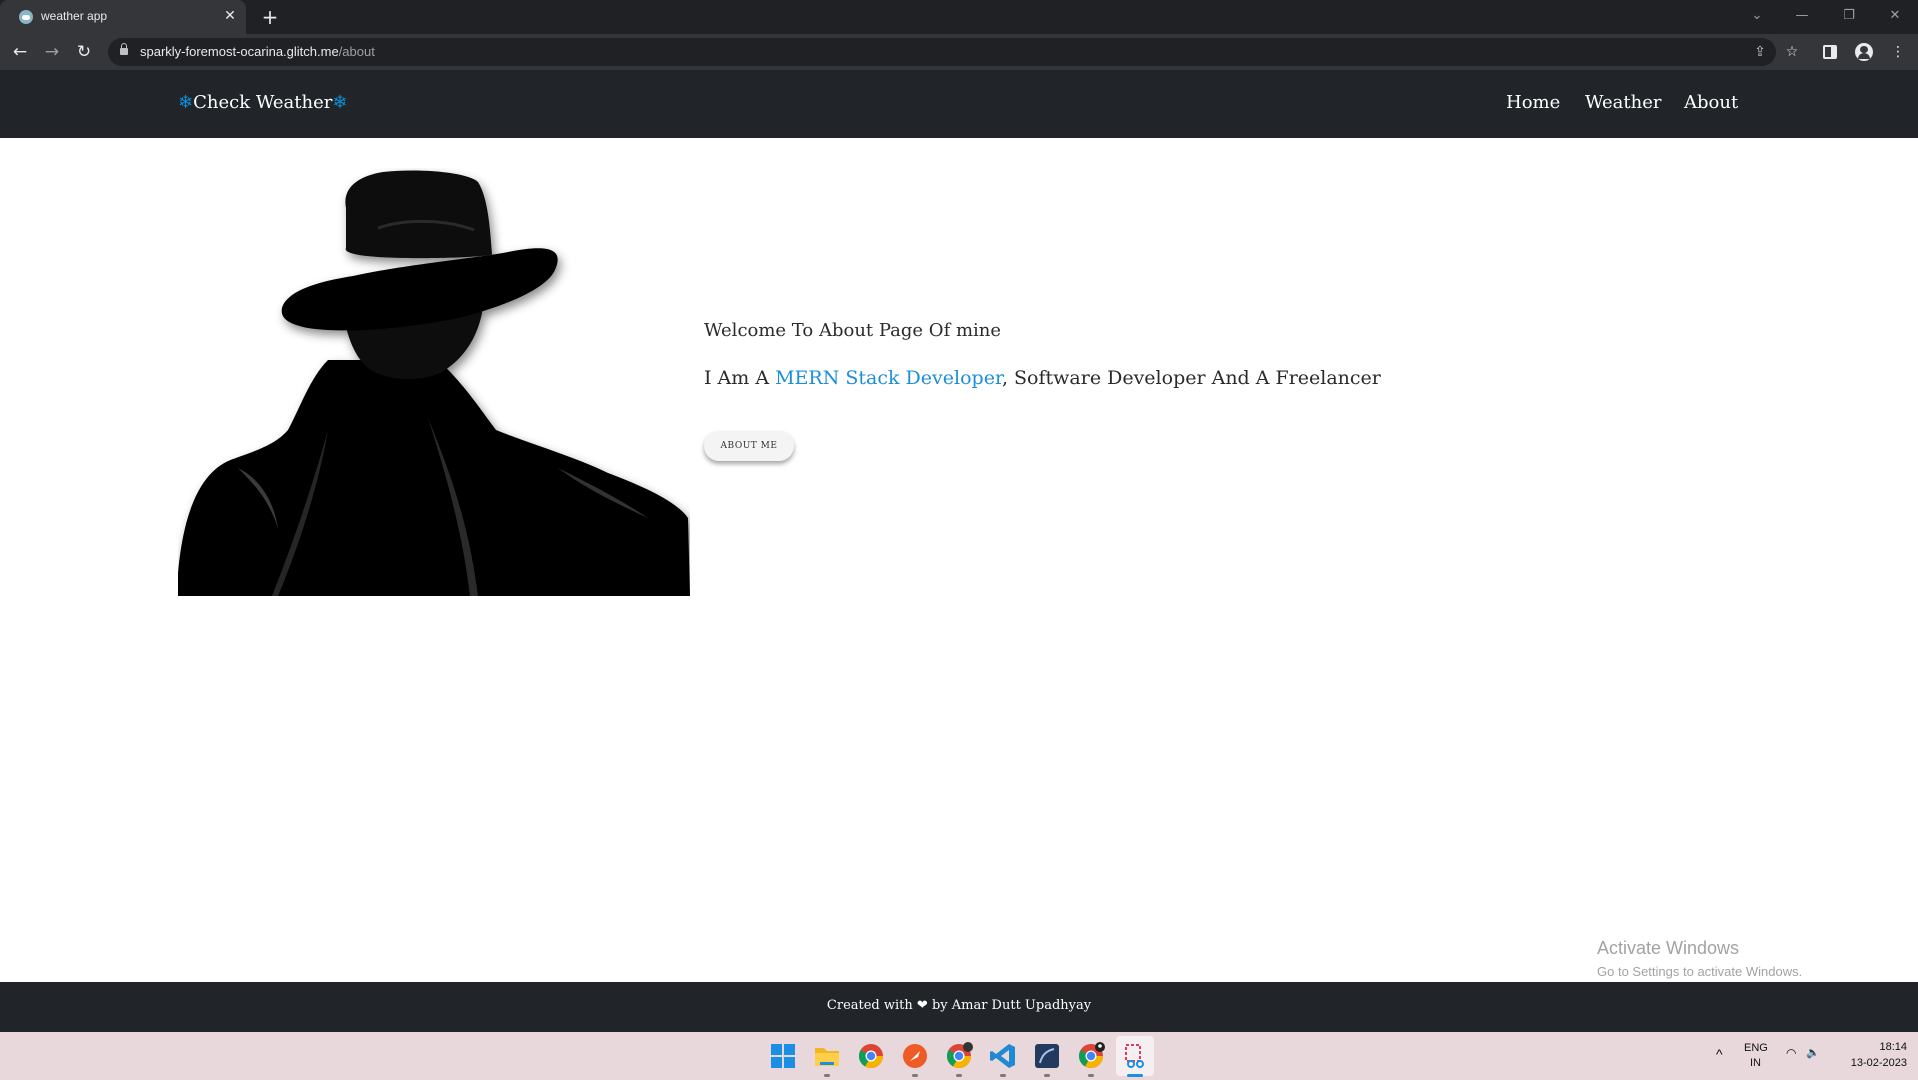 The height and width of the screenshot is (1080, 1918). What do you see at coordinates (1864, 52) in the screenshot?
I see `profile-avatar-icon` at bounding box center [1864, 52].